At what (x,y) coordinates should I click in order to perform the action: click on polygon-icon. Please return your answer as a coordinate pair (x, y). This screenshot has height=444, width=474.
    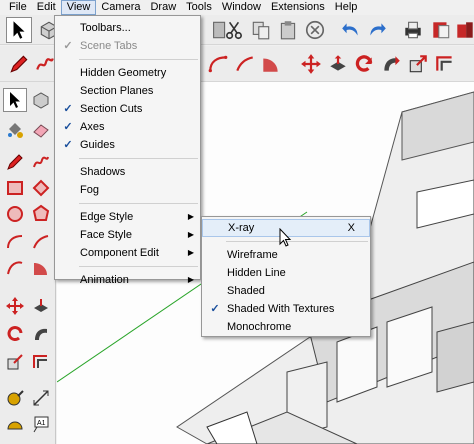
    Looking at the image, I should click on (41, 214).